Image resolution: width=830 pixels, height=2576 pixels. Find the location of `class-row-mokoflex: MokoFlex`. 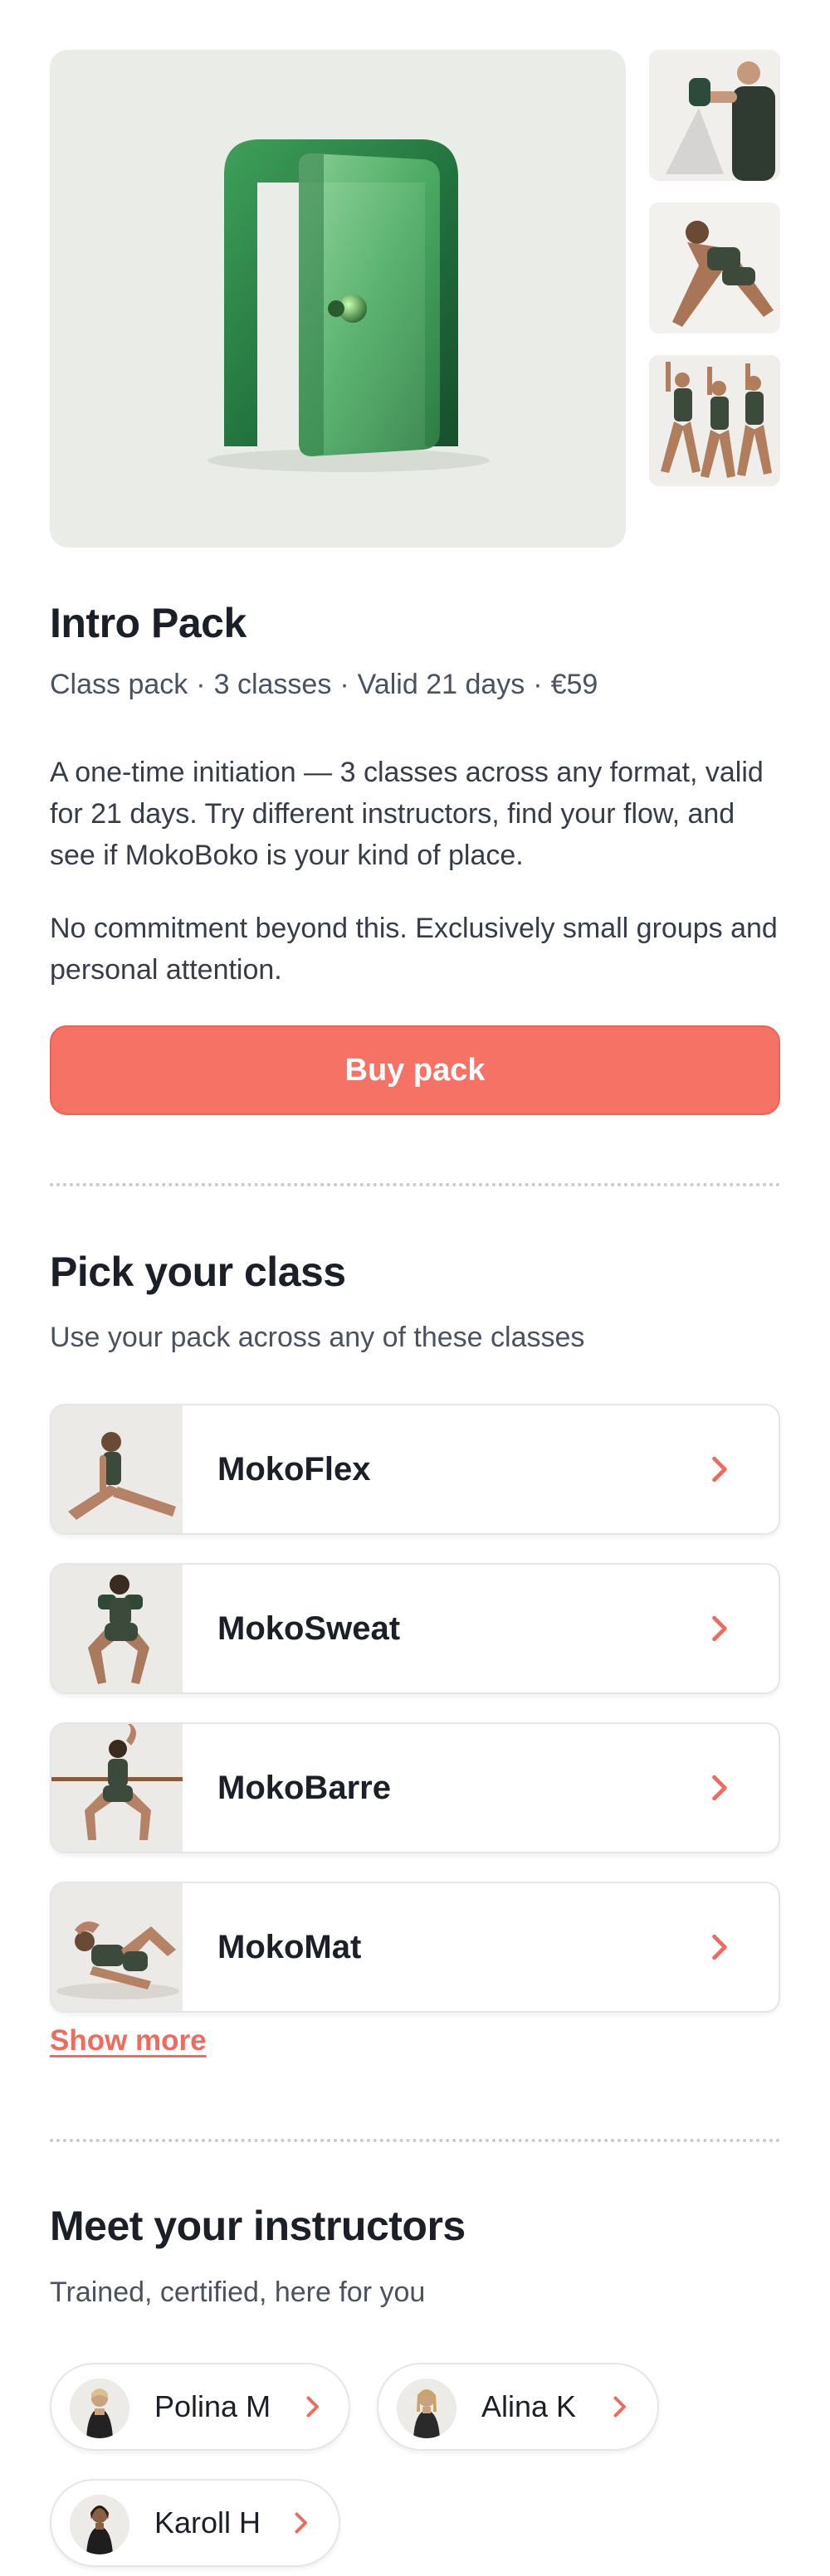

class-row-mokoflex: MokoFlex is located at coordinates (415, 1469).